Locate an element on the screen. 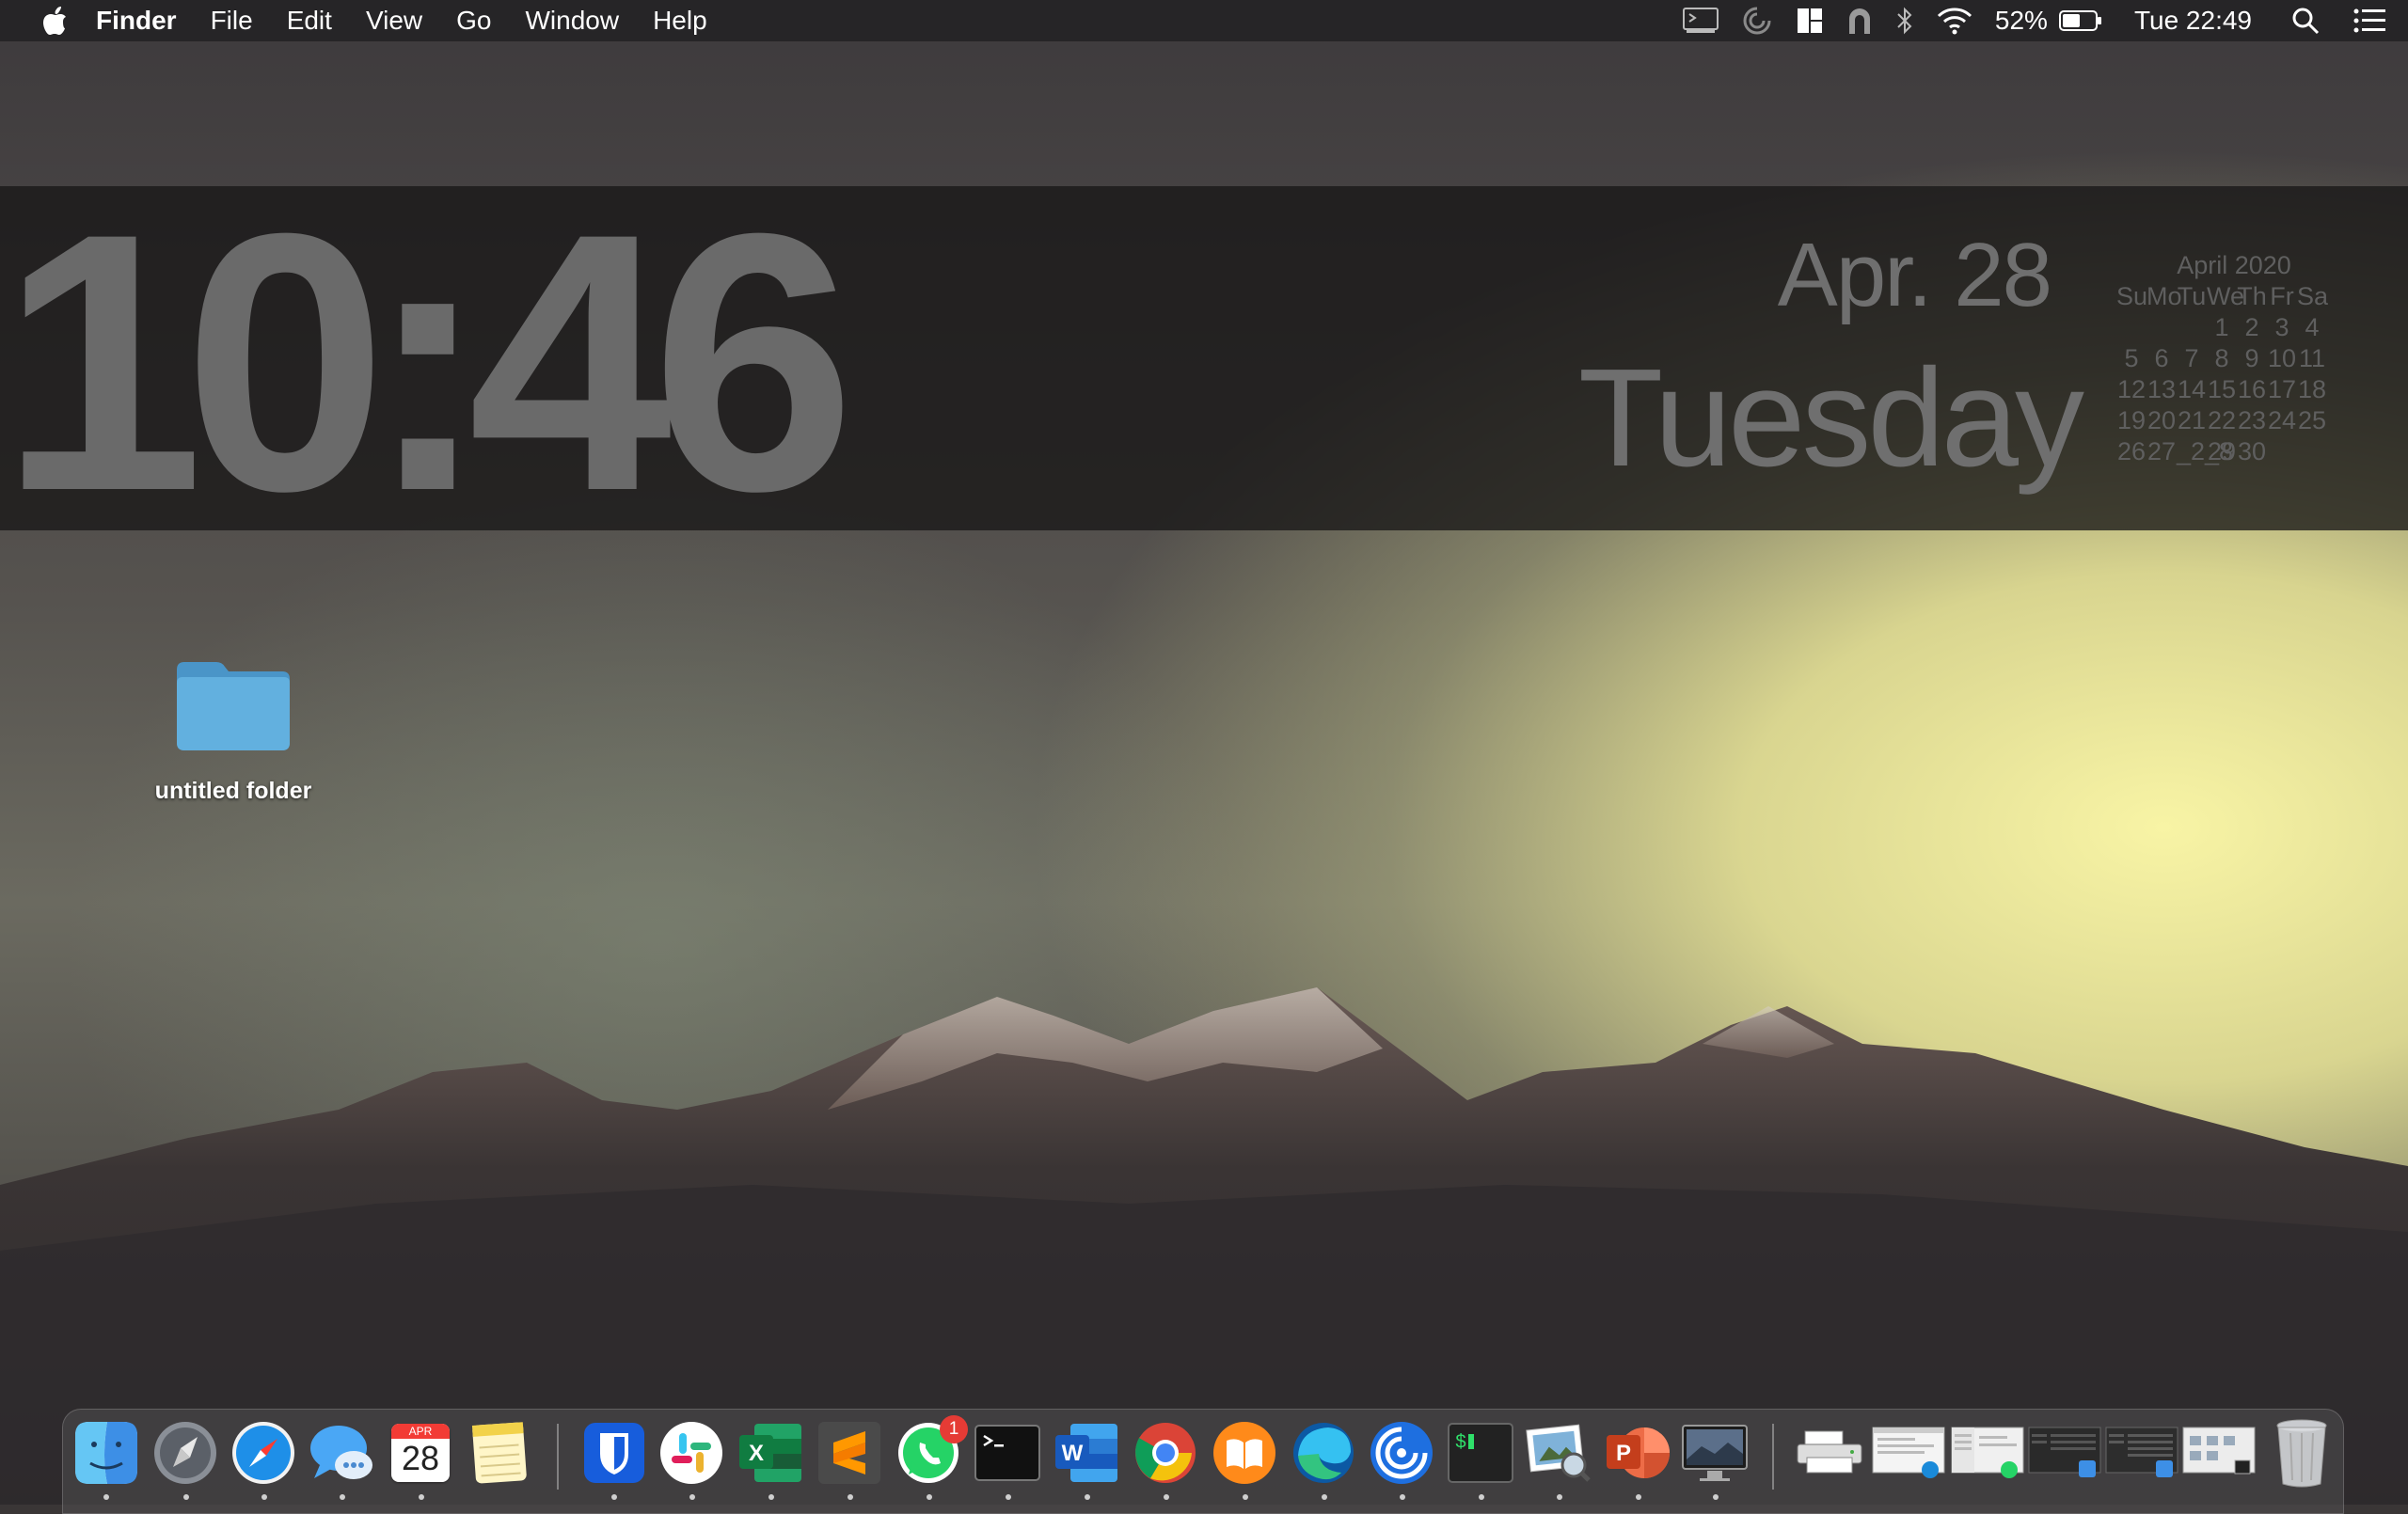 The width and height of the screenshot is (2408, 1514). dock-printer-icon is located at coordinates (1830, 1453).